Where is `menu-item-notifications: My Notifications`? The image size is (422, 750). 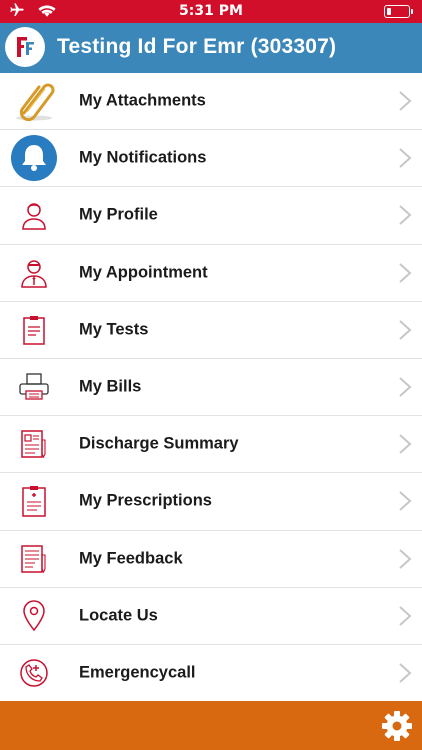
menu-item-notifications: My Notifications is located at coordinates (211, 159).